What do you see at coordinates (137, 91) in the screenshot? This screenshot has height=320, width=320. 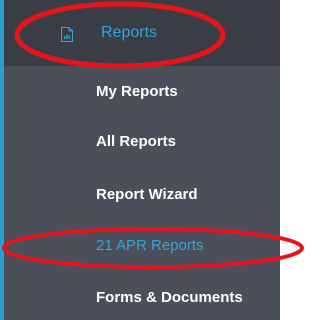 I see `sidebar-item-my-reports: My Reports` at bounding box center [137, 91].